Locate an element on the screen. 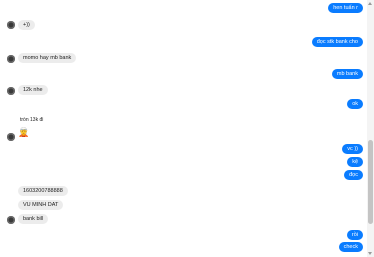 The width and height of the screenshot is (374, 257). outgoing-message-bubble: kệ is located at coordinates (355, 162).